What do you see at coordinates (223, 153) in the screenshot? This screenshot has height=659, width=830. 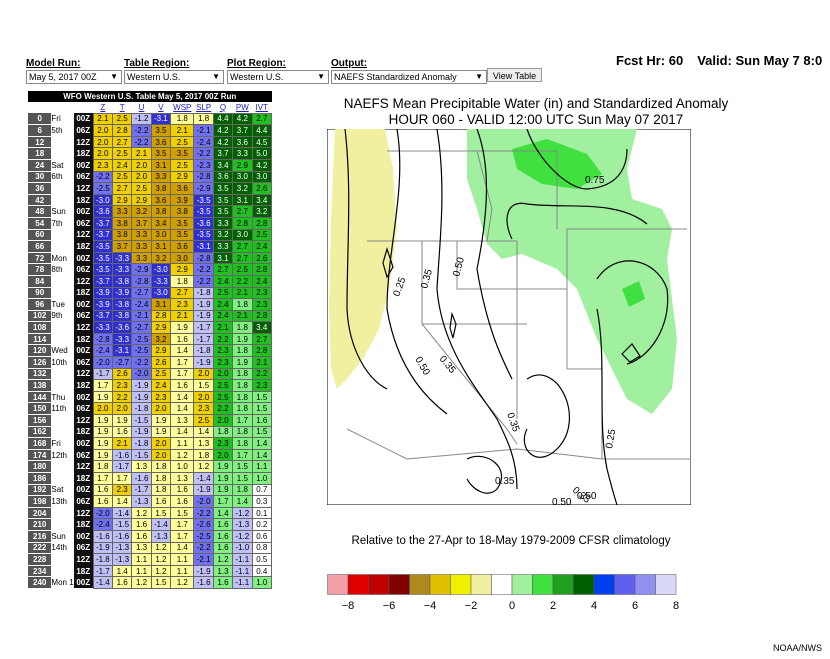 I see `value-cell-q: 3.7` at bounding box center [223, 153].